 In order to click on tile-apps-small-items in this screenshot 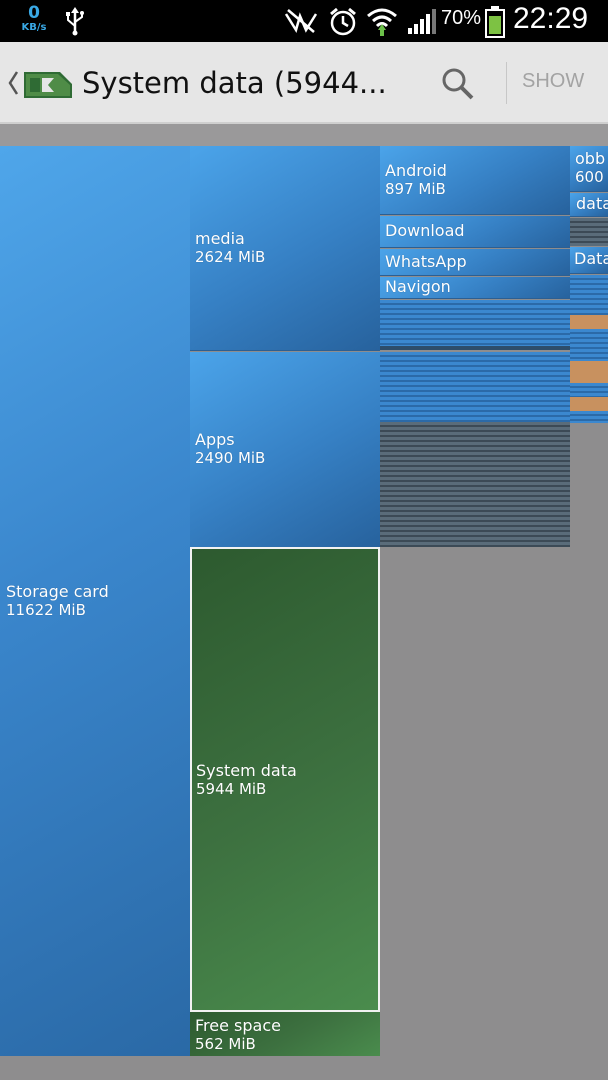, I will do `click(475, 387)`.